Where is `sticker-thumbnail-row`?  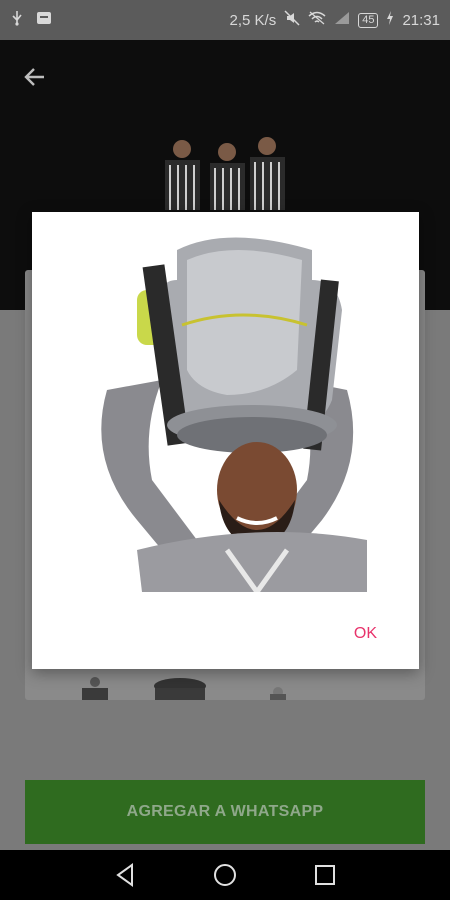
sticker-thumbnail-row is located at coordinates (200, 687).